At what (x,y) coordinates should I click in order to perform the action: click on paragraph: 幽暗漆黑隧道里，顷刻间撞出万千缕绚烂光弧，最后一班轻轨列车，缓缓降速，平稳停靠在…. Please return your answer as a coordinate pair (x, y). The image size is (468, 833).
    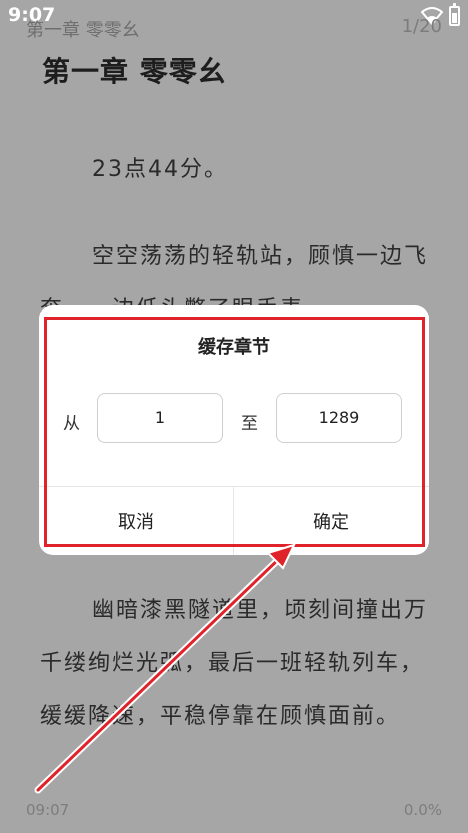
    Looking at the image, I should click on (234, 663).